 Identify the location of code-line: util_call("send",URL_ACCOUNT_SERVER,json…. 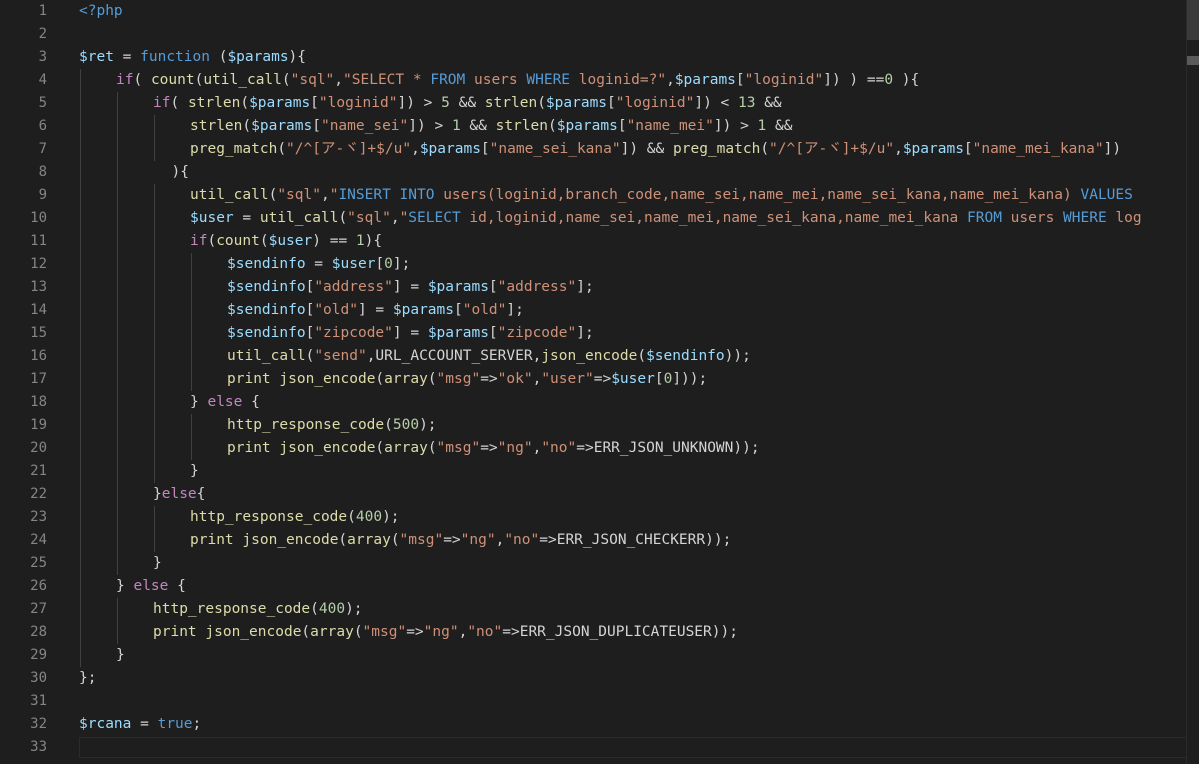
(489, 356).